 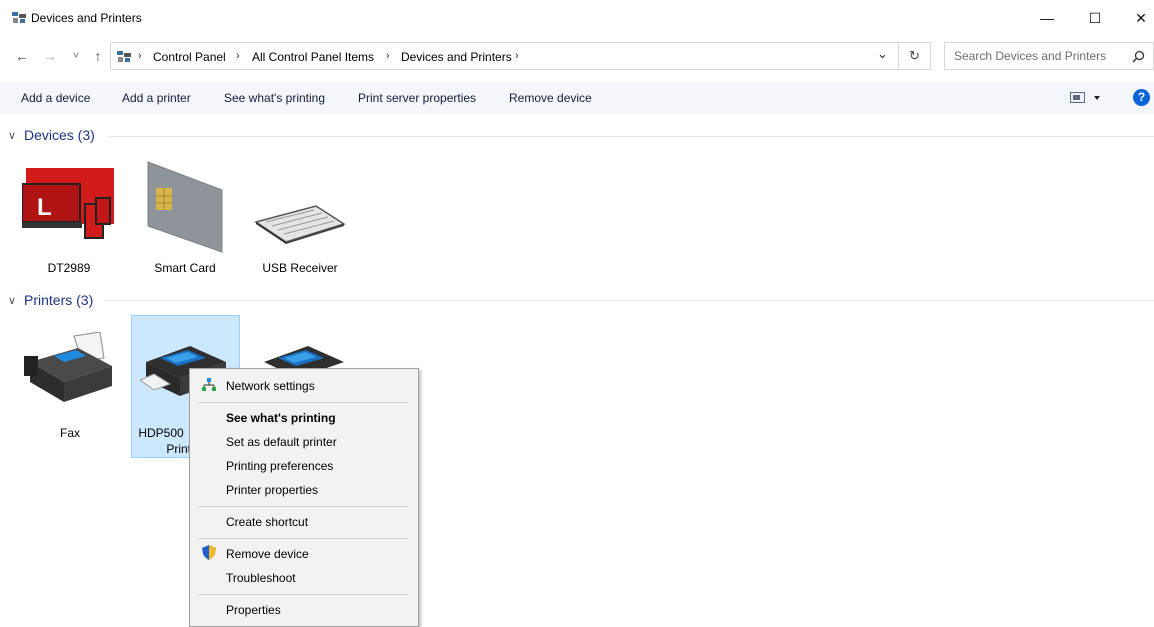 I want to click on add-printer-button: Add a printer, so click(x=156, y=98).